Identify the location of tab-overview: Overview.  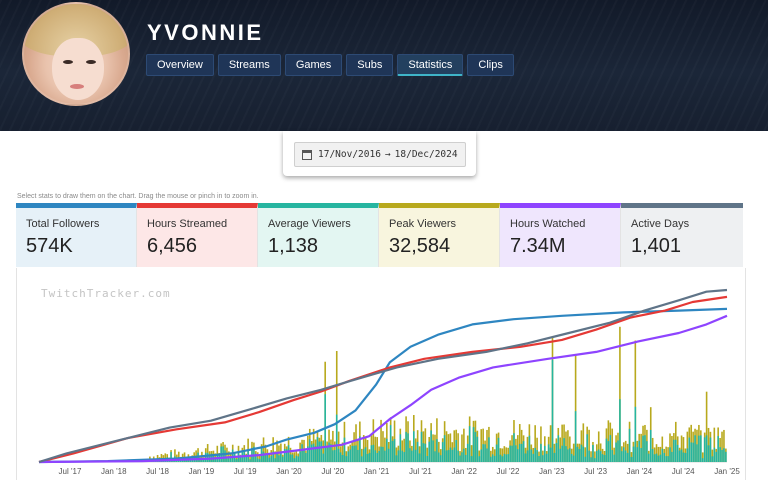
(180, 65).